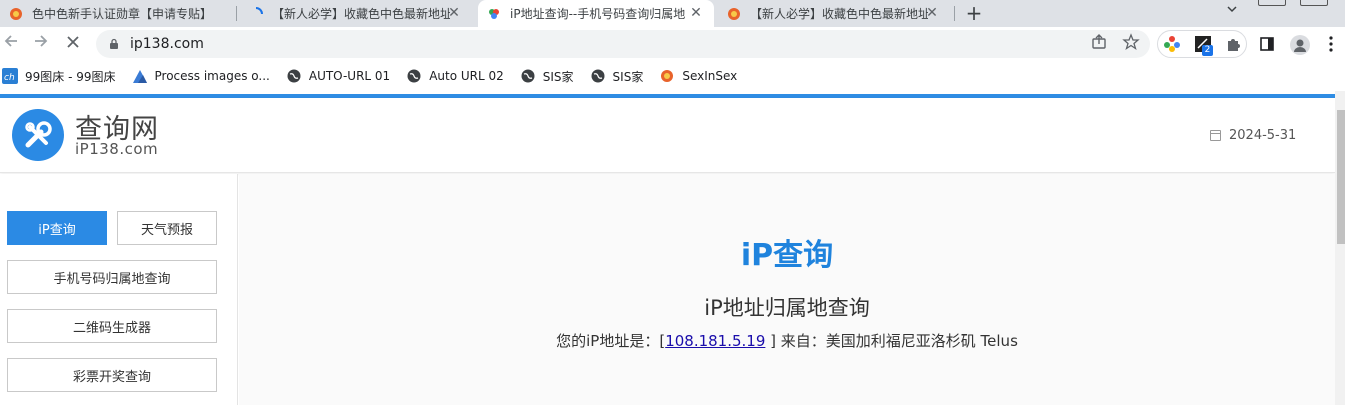 The image size is (1345, 405). I want to click on tab-2-active: iP地址查询--手机号码查询归属地 ✕, so click(596, 13).